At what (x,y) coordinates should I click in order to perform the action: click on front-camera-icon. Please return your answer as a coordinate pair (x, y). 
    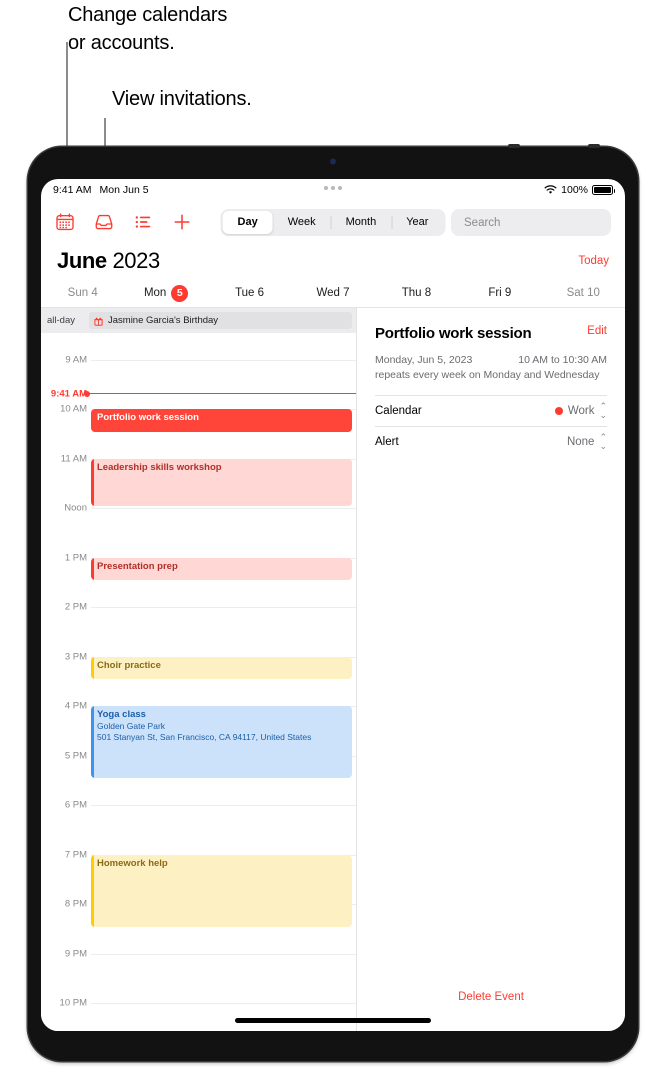
    Looking at the image, I should click on (333, 161).